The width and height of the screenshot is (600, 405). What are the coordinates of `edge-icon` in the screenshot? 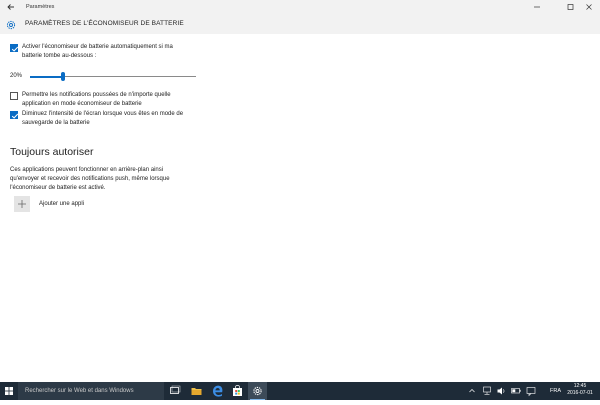 It's located at (217, 391).